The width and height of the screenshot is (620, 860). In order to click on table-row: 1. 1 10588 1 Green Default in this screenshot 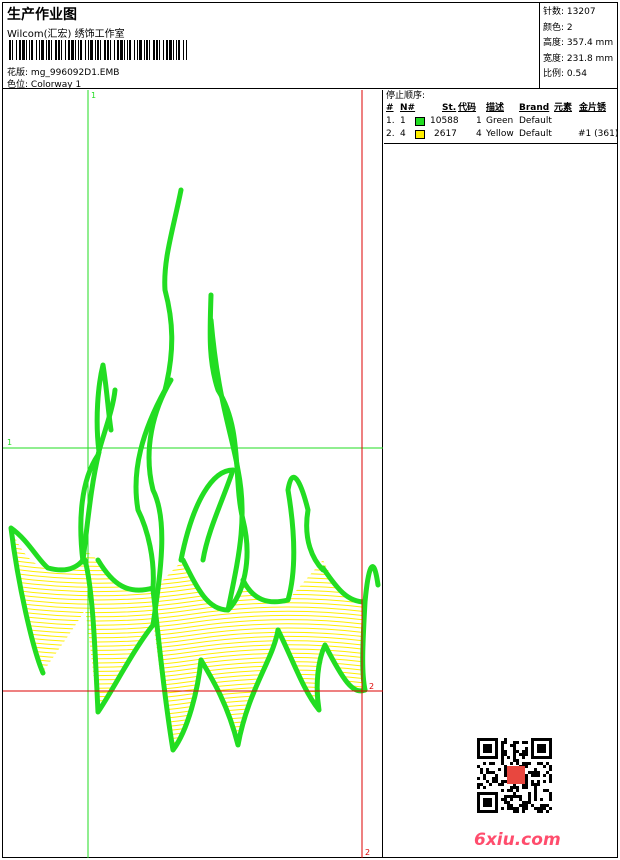, I will do `click(469, 121)`.